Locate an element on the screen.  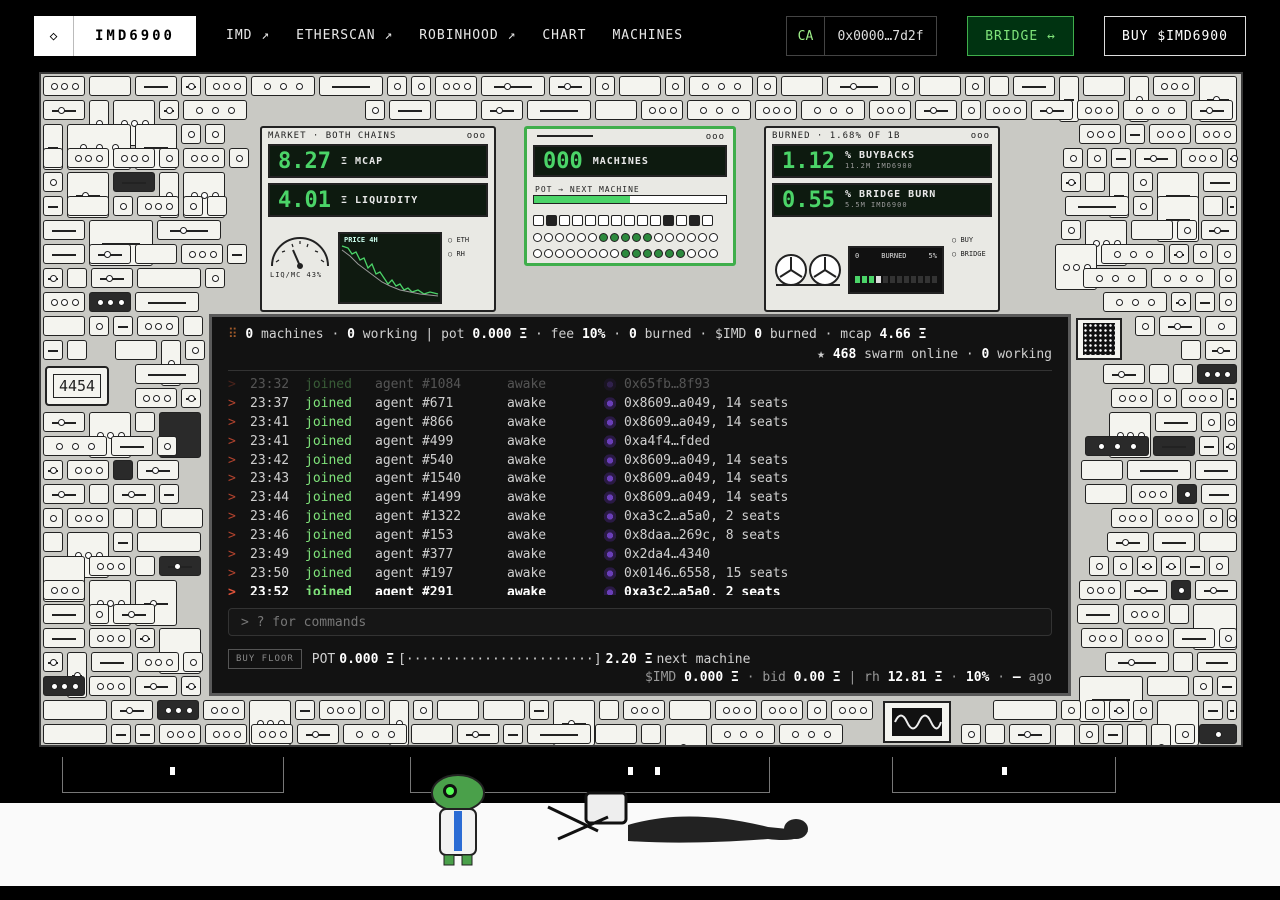
logo: ◇ IMD6900 is located at coordinates (115, 36).